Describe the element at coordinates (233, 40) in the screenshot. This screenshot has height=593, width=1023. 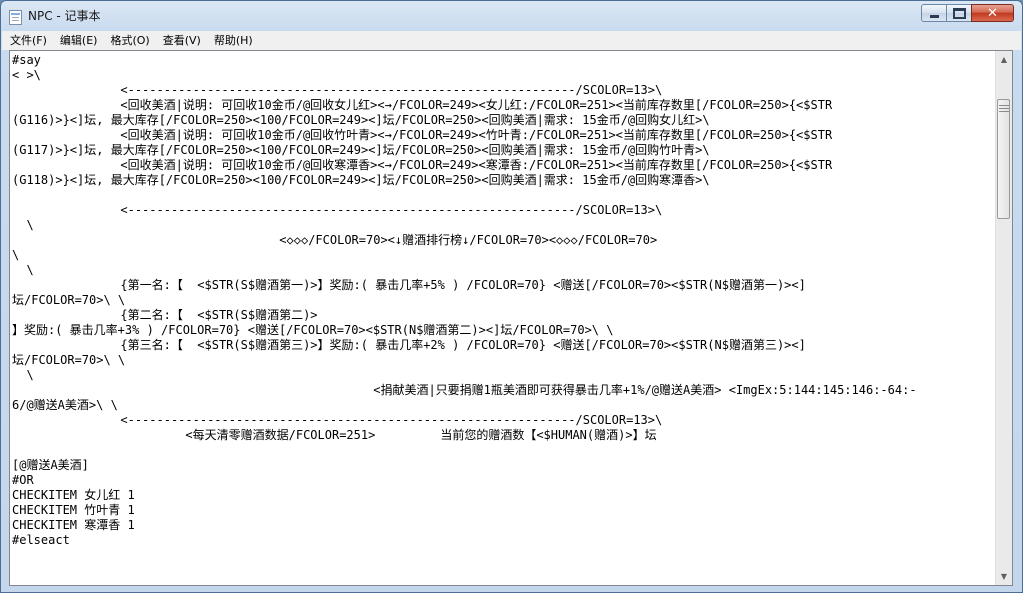
I see `menu-help: 帮助(H)` at that location.